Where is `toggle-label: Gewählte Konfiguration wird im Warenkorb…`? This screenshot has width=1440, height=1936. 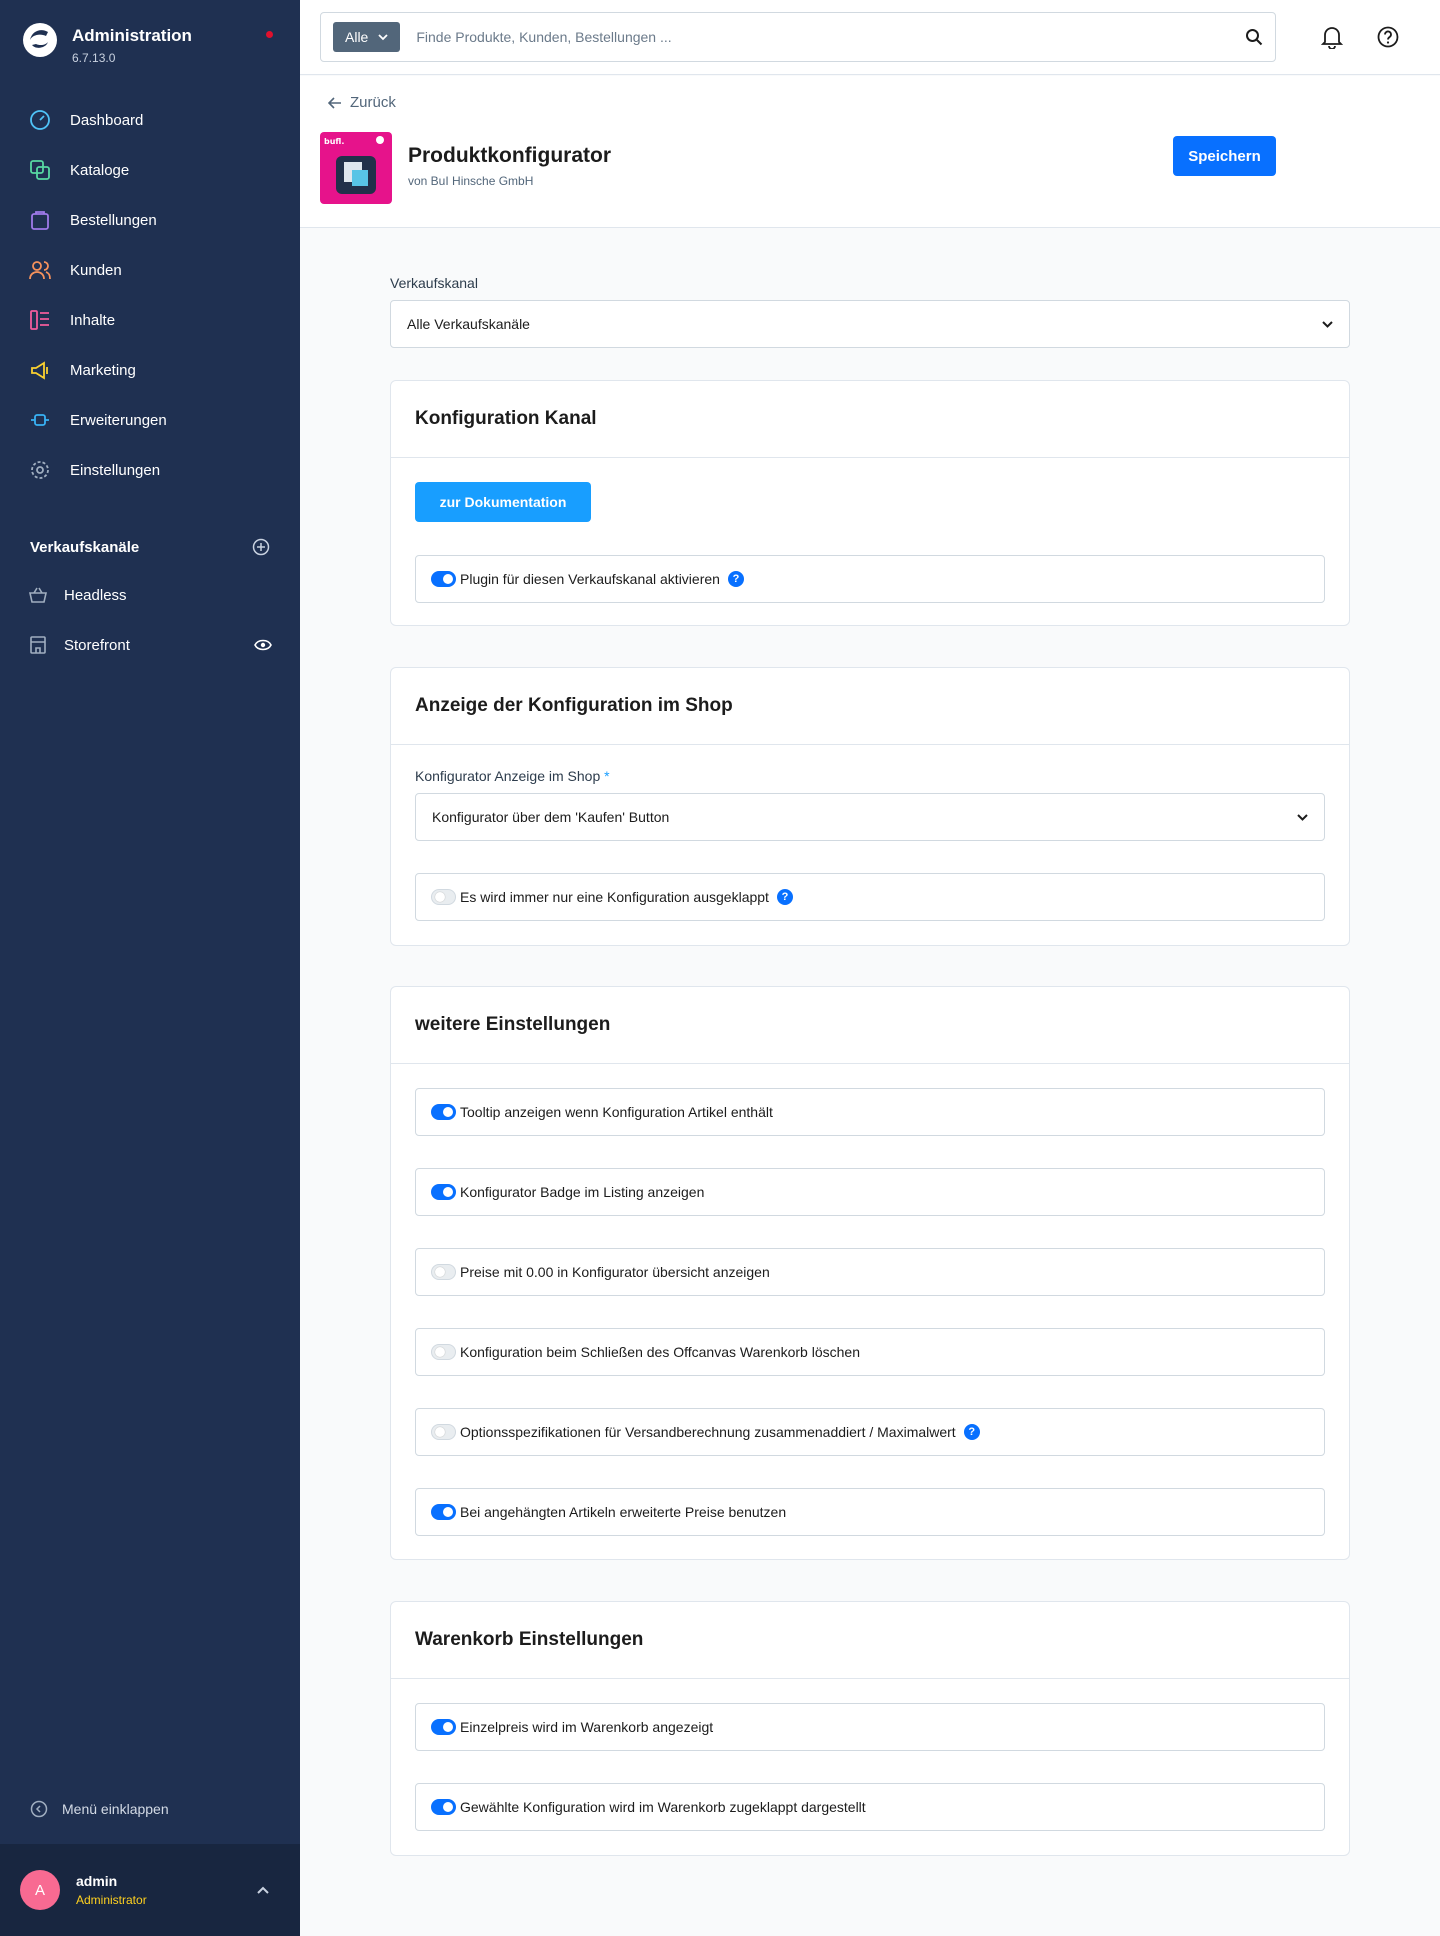
toggle-label: Gewählte Konfiguration wird im Warenkorb… is located at coordinates (663, 1807).